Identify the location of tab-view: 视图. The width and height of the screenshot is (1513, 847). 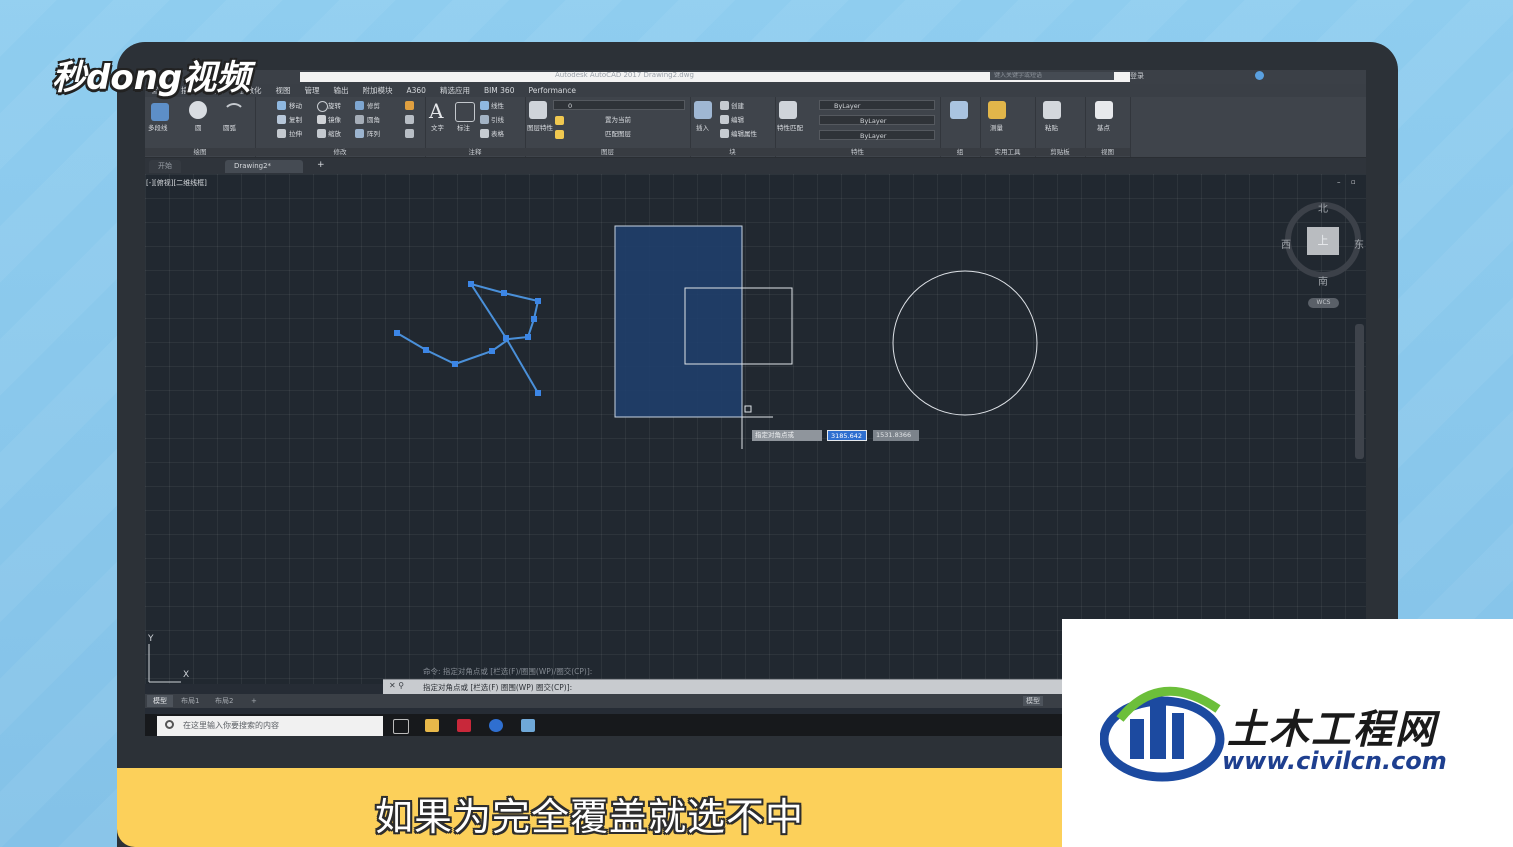
(283, 90).